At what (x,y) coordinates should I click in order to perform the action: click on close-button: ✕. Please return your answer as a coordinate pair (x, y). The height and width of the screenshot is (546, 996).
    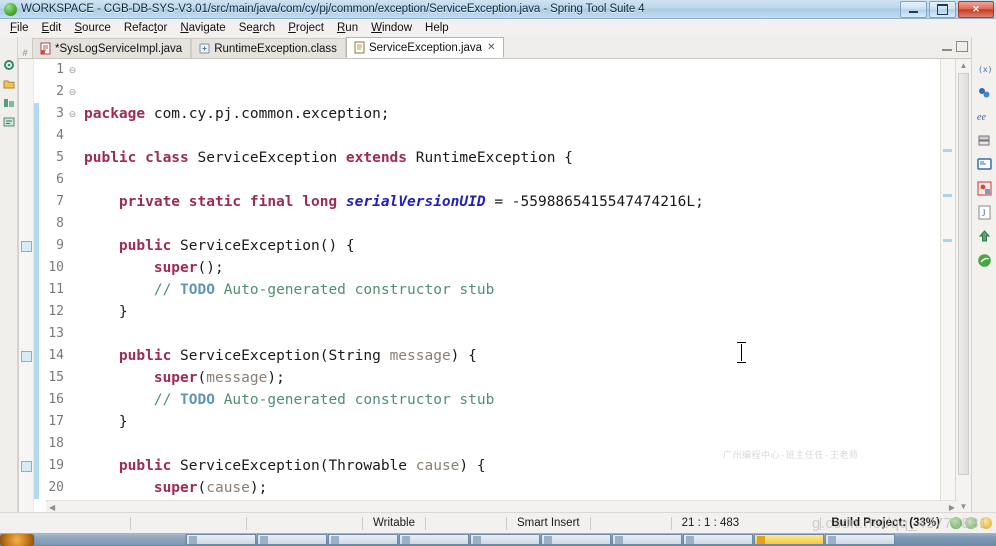
    Looking at the image, I should click on (976, 9).